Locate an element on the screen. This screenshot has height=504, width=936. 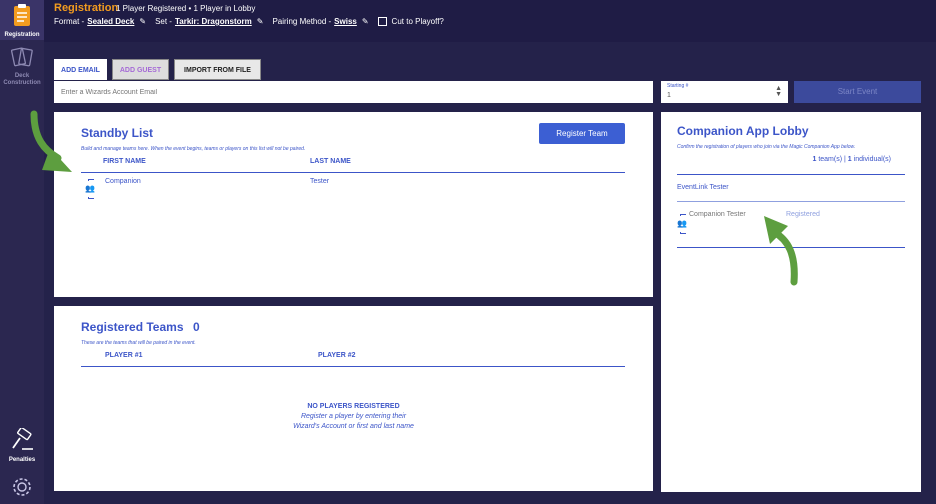
cards-icon is located at coordinates (21, 57).